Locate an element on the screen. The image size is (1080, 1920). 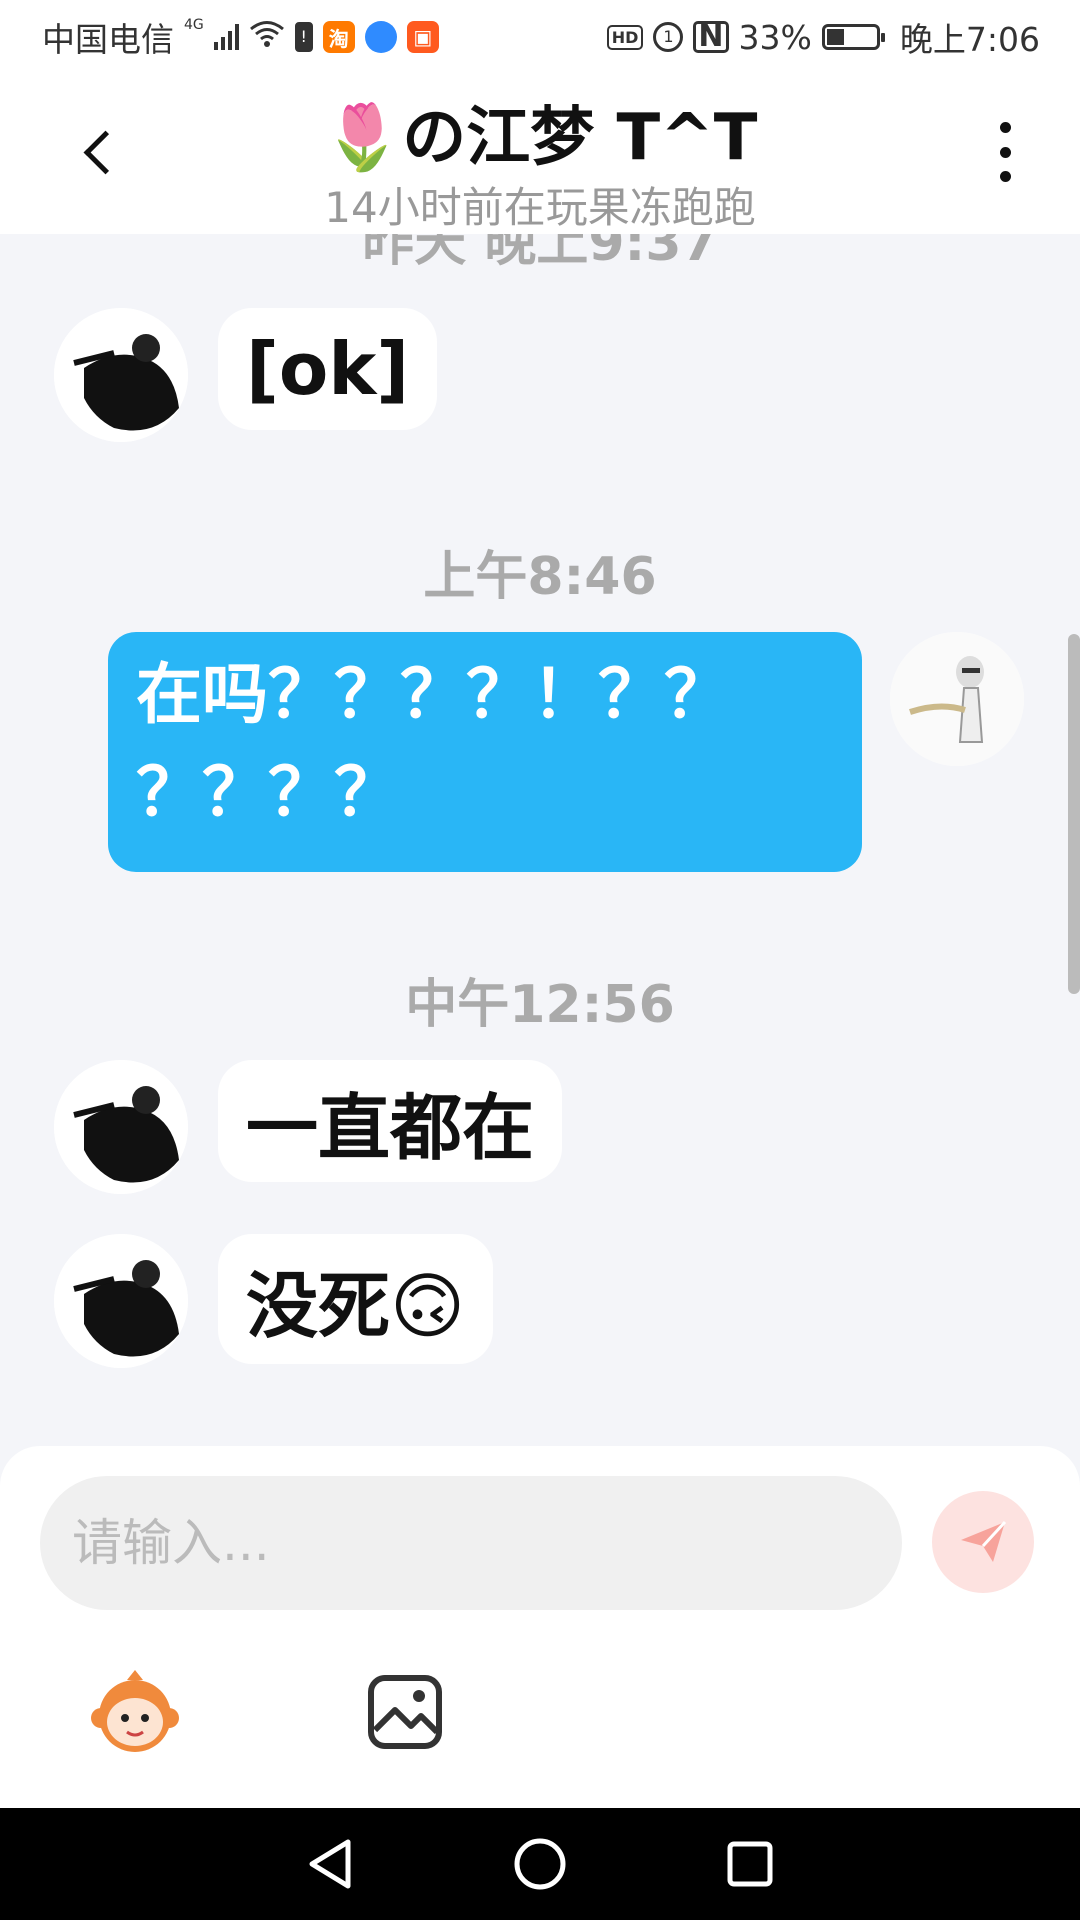
image-icon is located at coordinates (405, 1712).